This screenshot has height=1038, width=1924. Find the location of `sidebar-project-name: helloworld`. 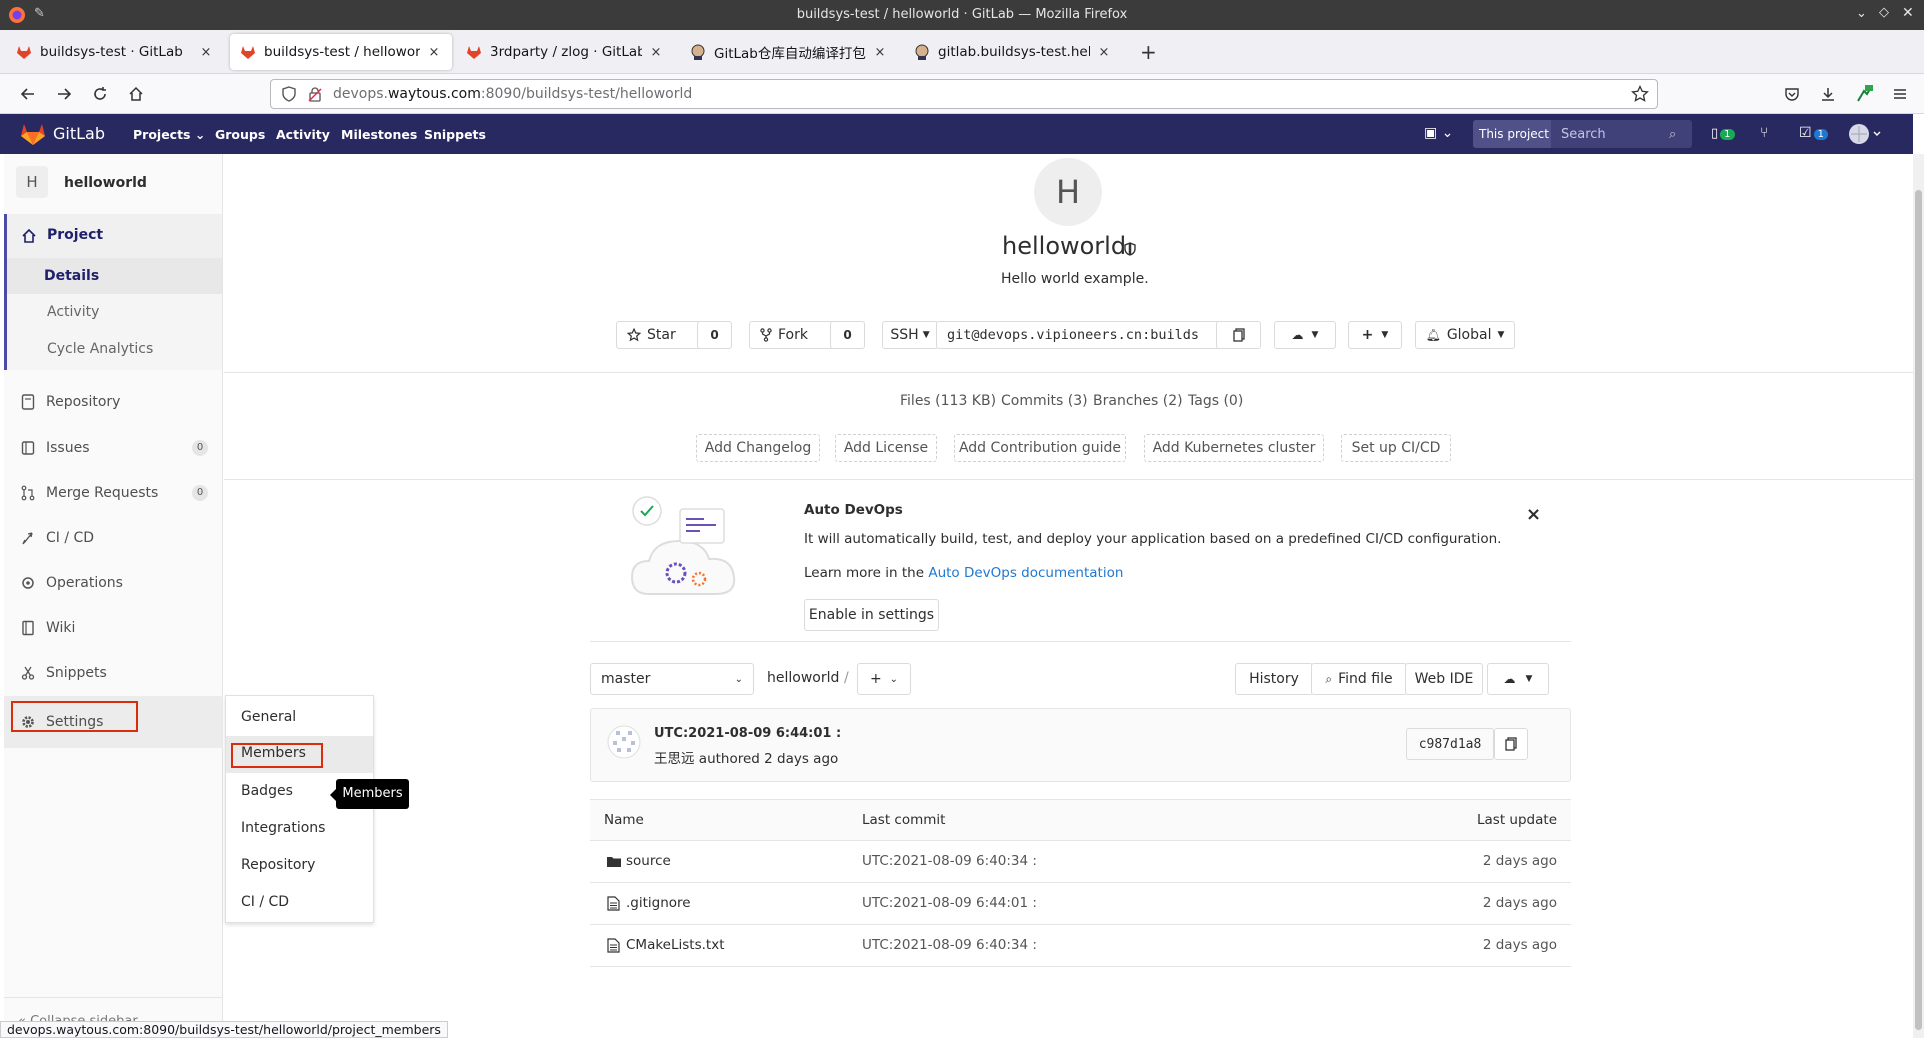

sidebar-project-name: helloworld is located at coordinates (105, 183).